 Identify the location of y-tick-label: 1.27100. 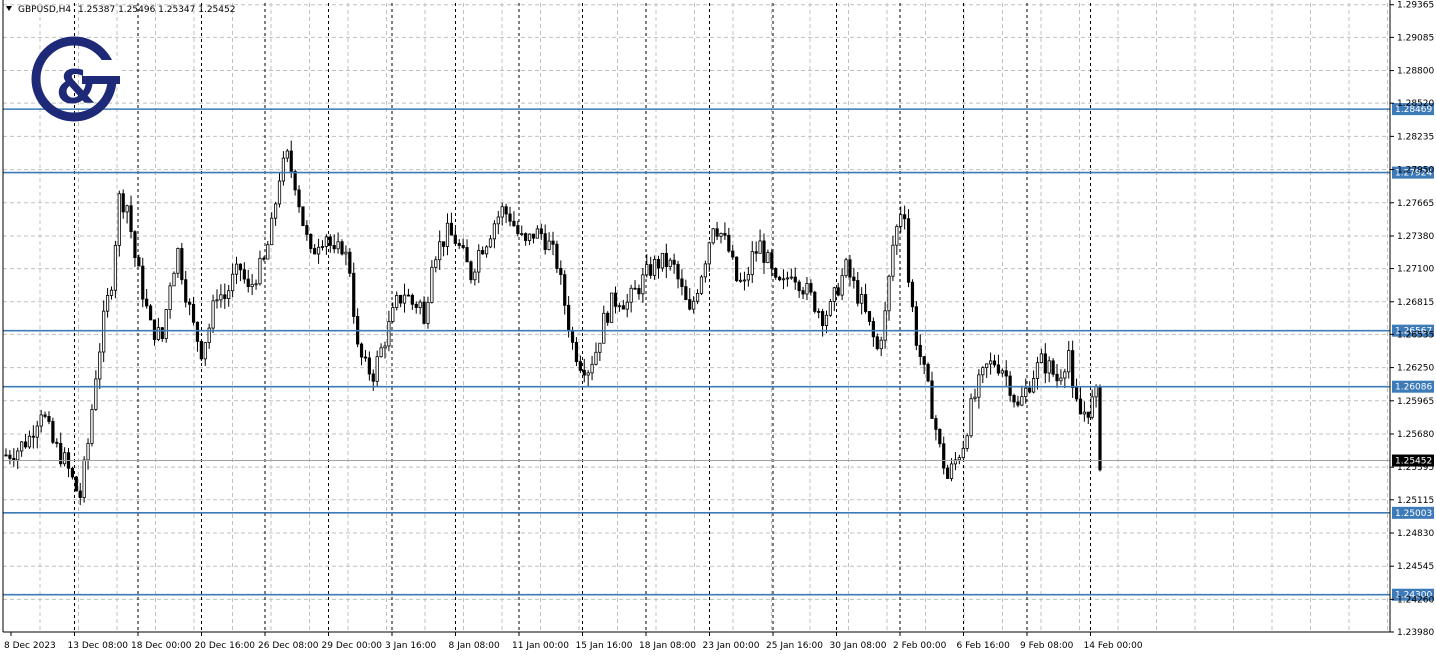
(1415, 270).